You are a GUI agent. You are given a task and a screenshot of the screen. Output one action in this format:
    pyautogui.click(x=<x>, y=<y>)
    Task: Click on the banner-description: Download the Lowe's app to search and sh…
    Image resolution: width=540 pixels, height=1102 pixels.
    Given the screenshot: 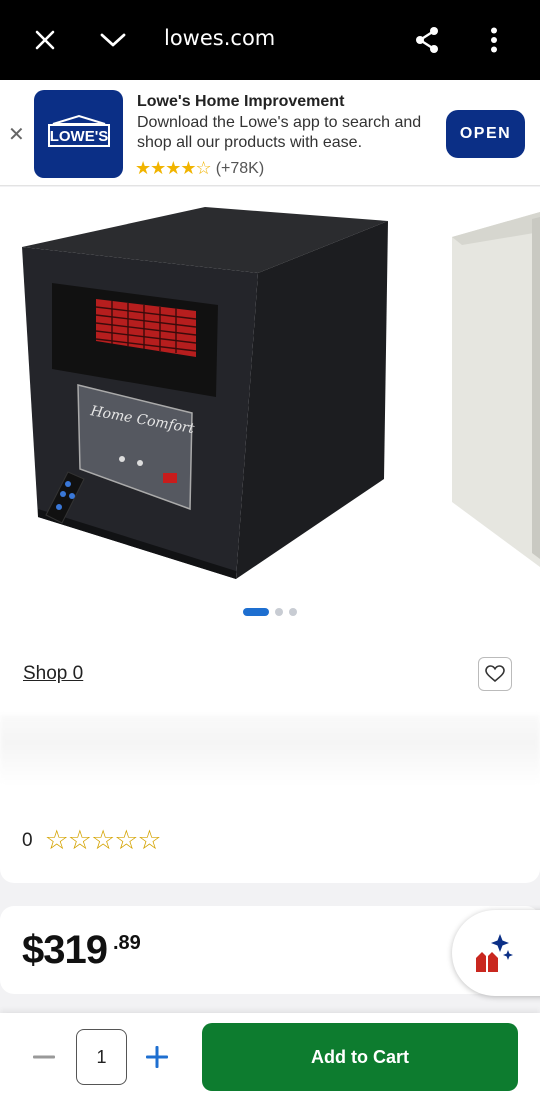 What is the action you would take?
    pyautogui.click(x=279, y=132)
    